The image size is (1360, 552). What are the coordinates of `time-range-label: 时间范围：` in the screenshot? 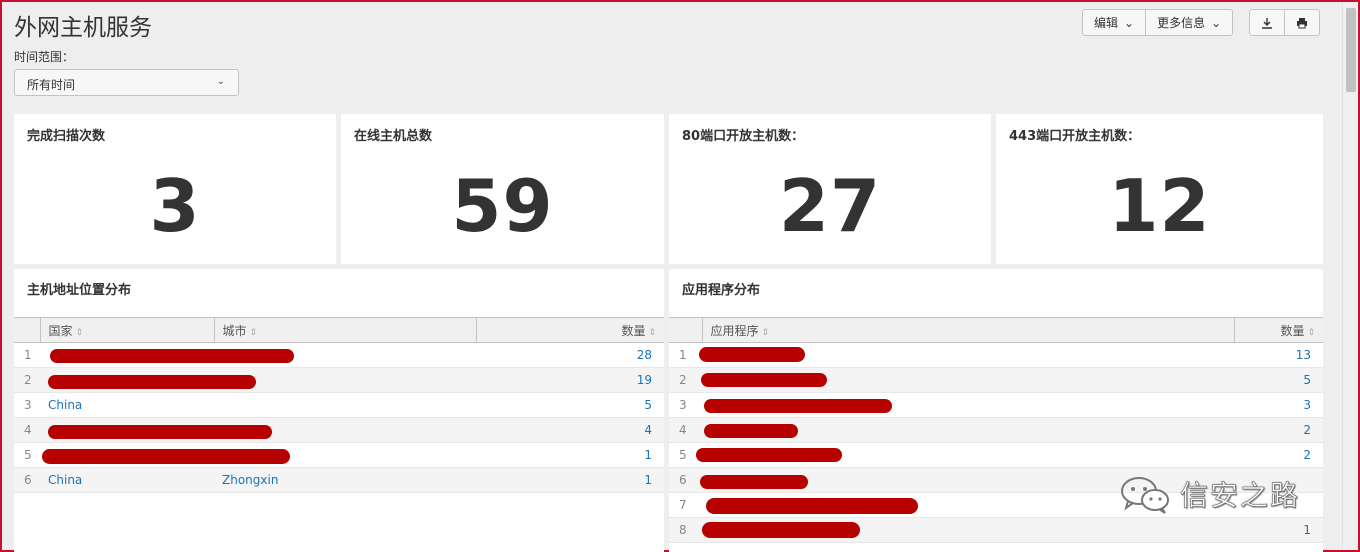 It's located at (44, 57).